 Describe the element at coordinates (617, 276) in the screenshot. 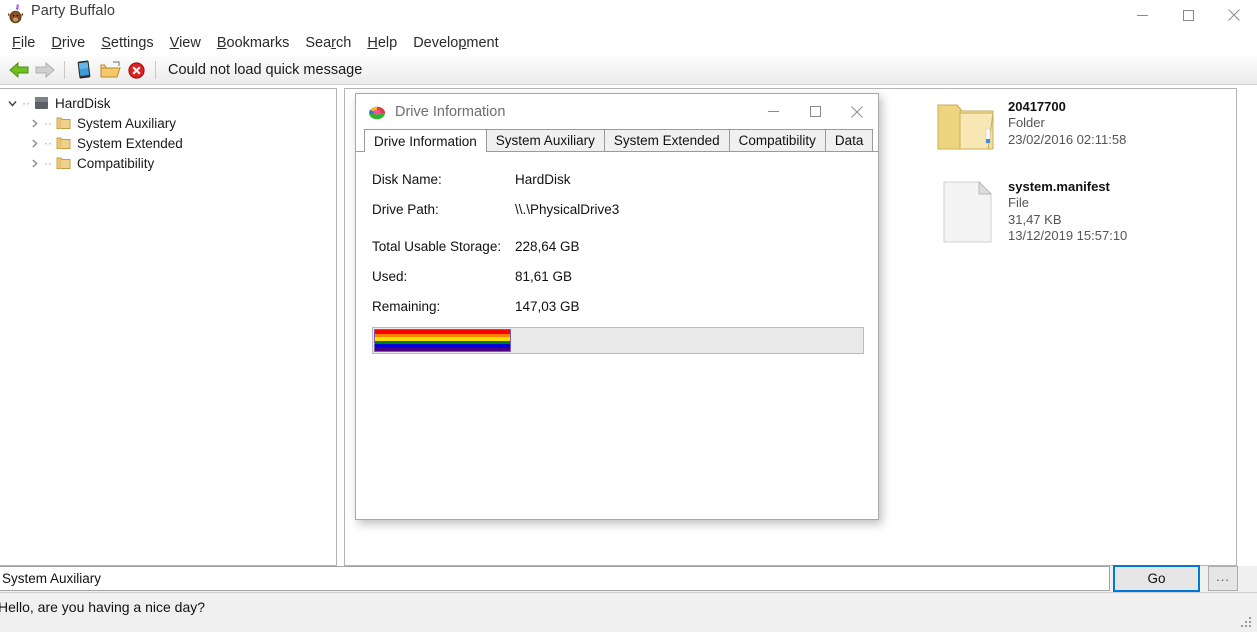

I see `field-used: Used: 81,61 GB` at that location.